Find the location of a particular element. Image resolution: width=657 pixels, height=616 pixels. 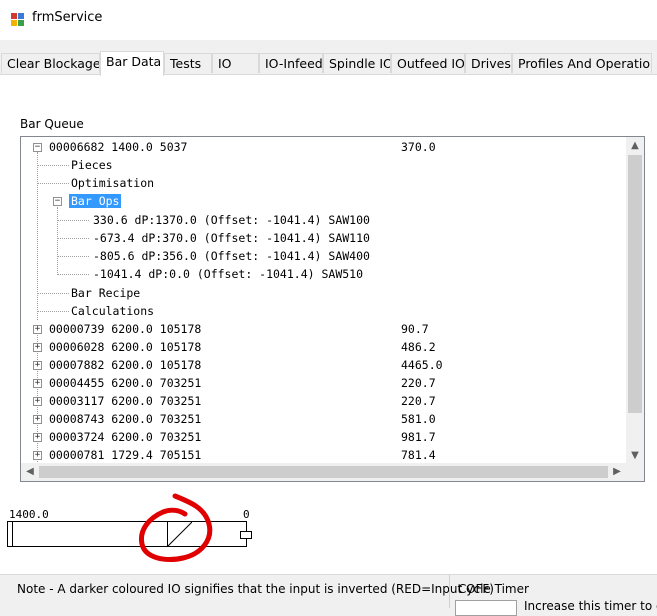

tree-node-calculations: Calculations is located at coordinates (112, 311).